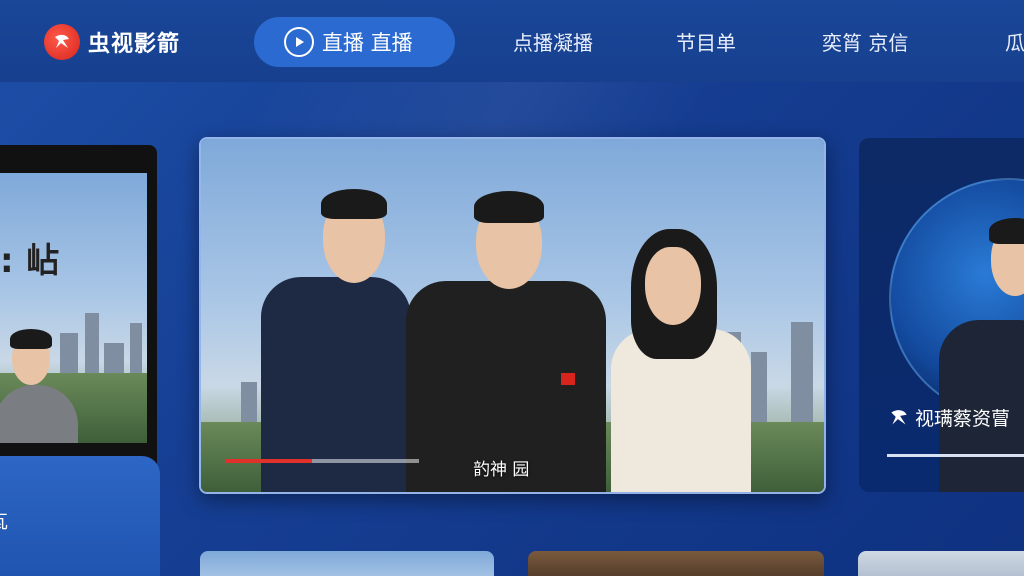 This screenshot has height=576, width=1024. What do you see at coordinates (941, 315) in the screenshot?
I see `video-card-right: 视𫞩蔡资萺` at bounding box center [941, 315].